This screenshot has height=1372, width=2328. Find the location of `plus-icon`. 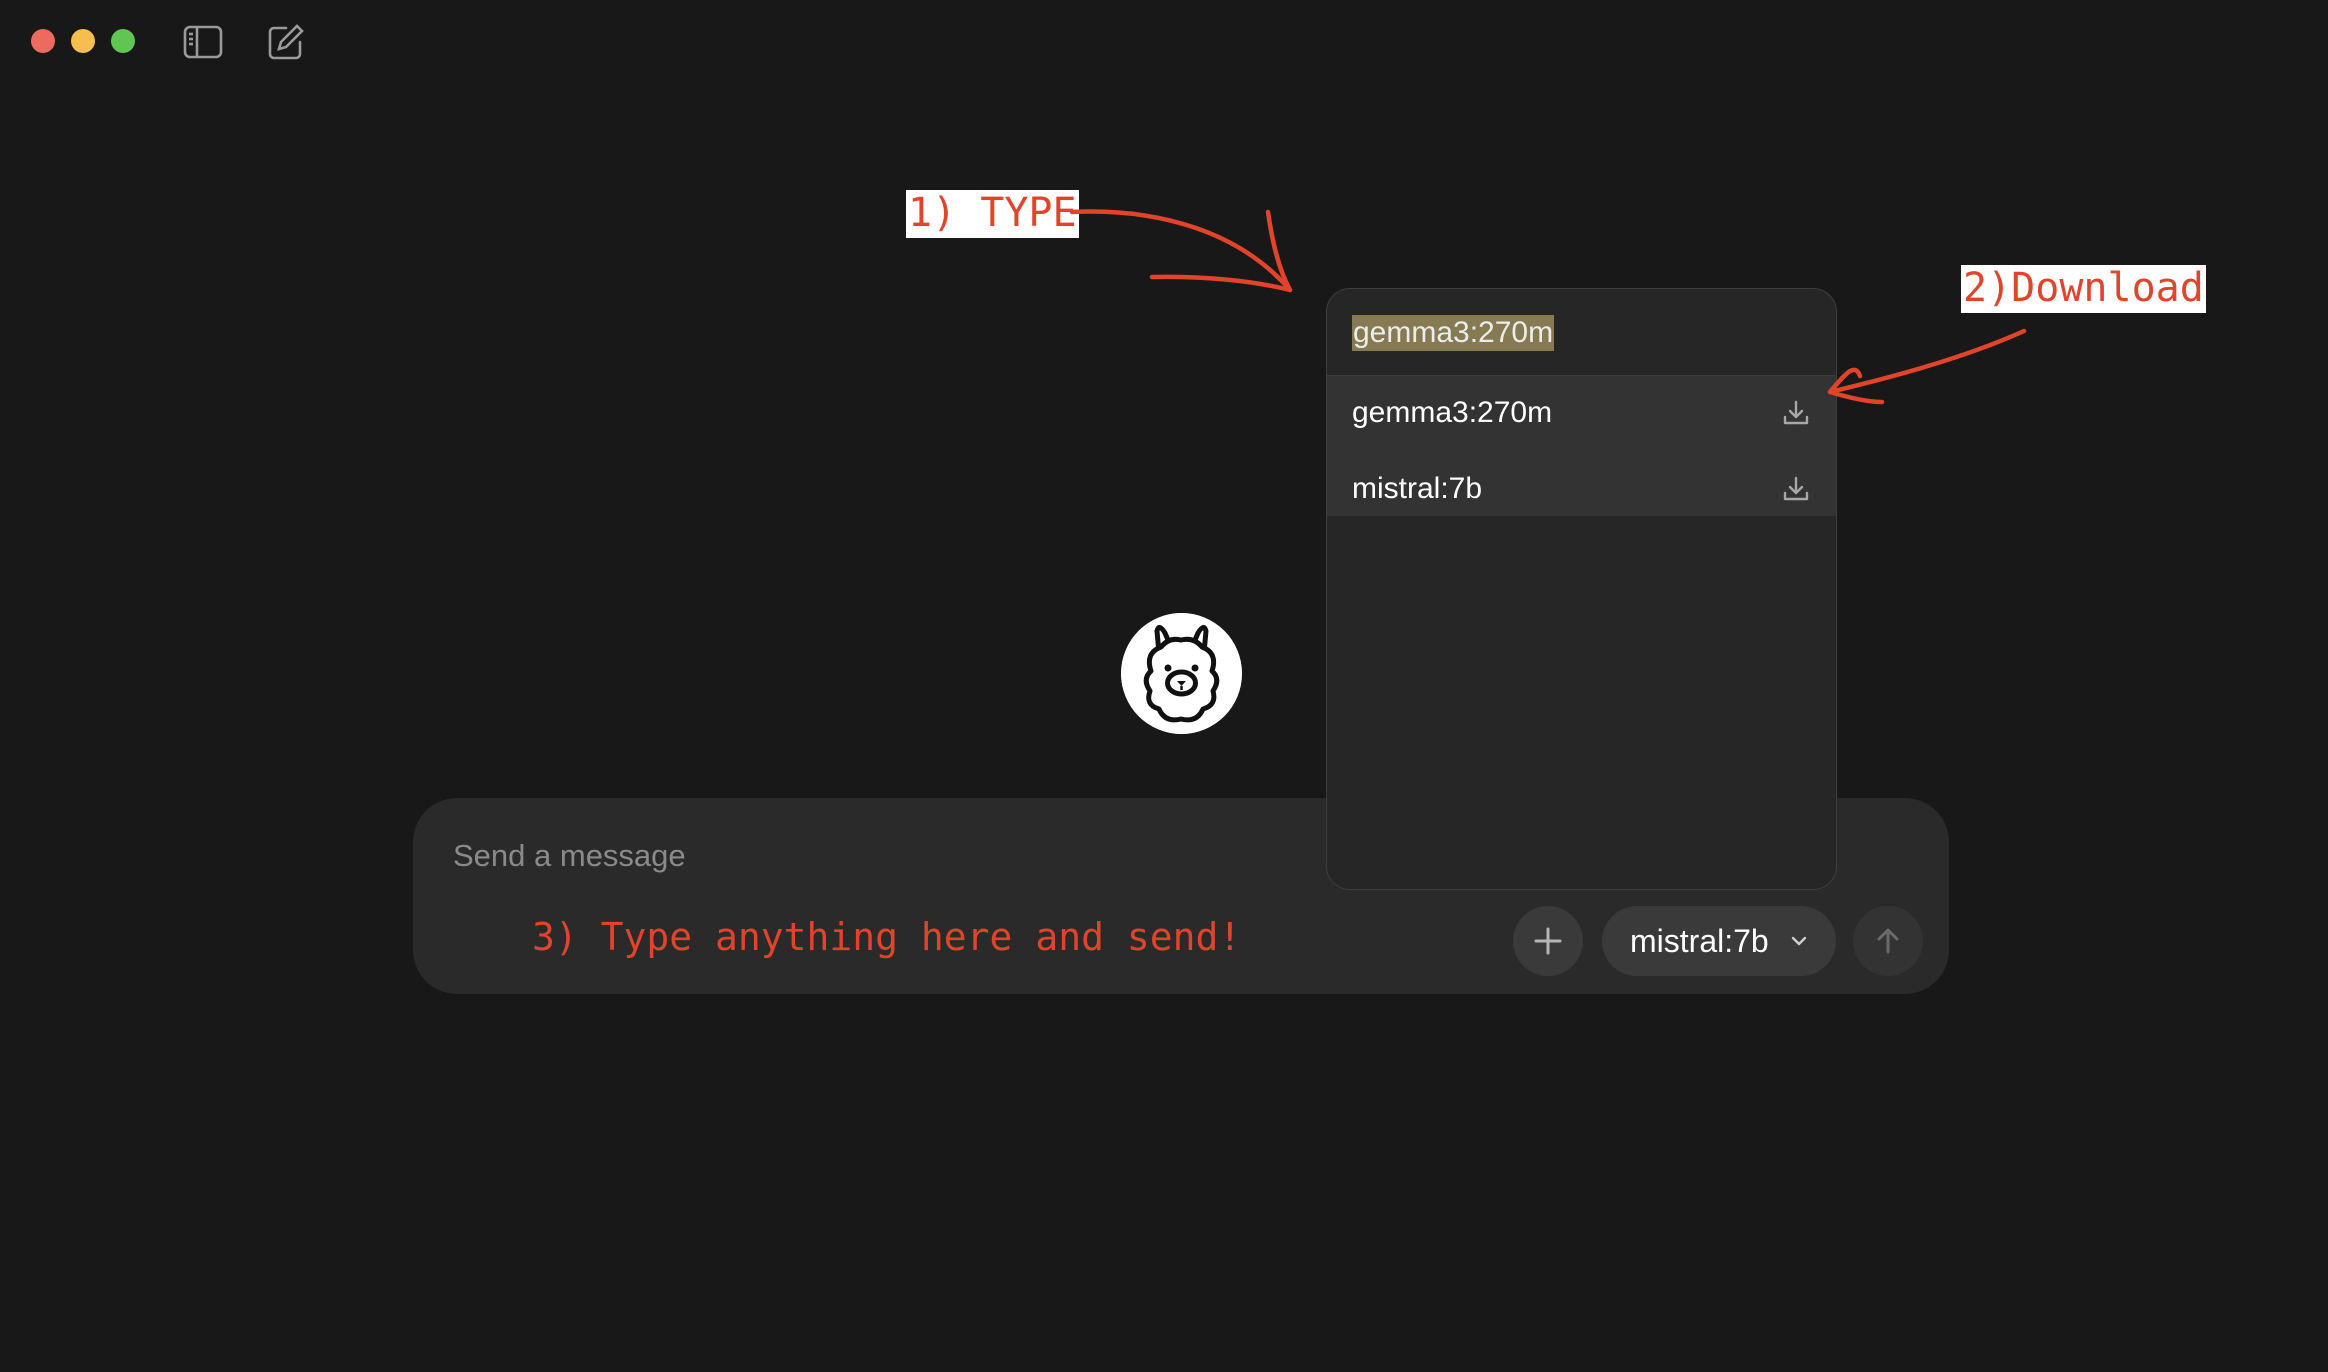

plus-icon is located at coordinates (1548, 941).